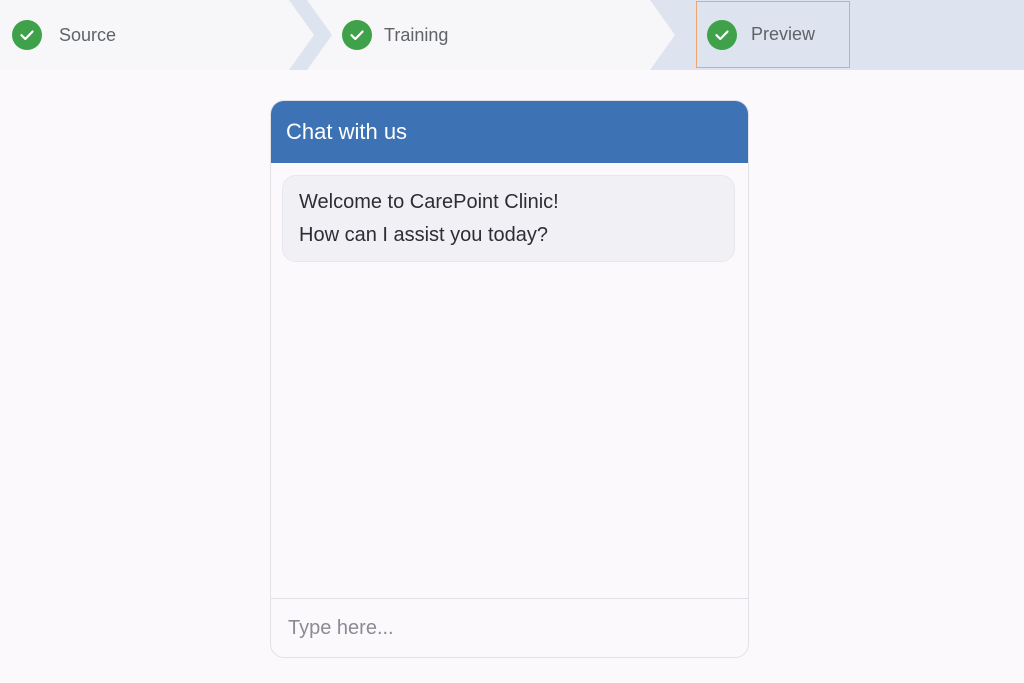 The width and height of the screenshot is (1024, 683). I want to click on chat-message-input, so click(509, 628).